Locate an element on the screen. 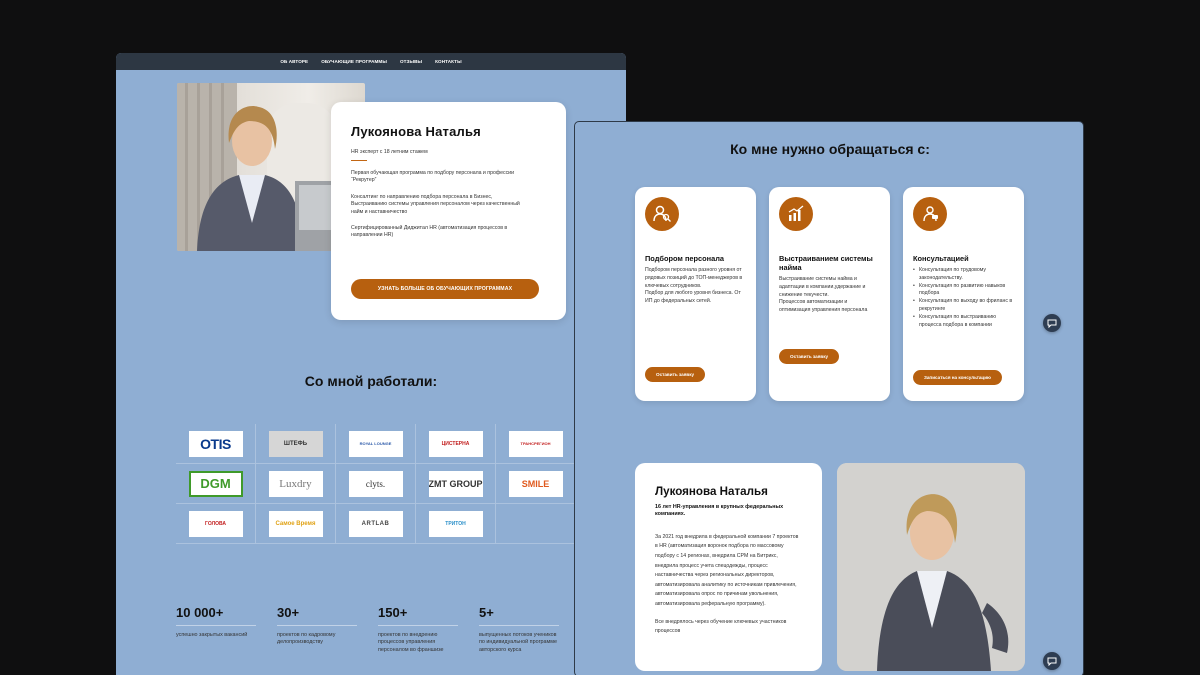 The height and width of the screenshot is (675, 1200). nav-about: ОБ АВТОРЕ is located at coordinates (294, 61).